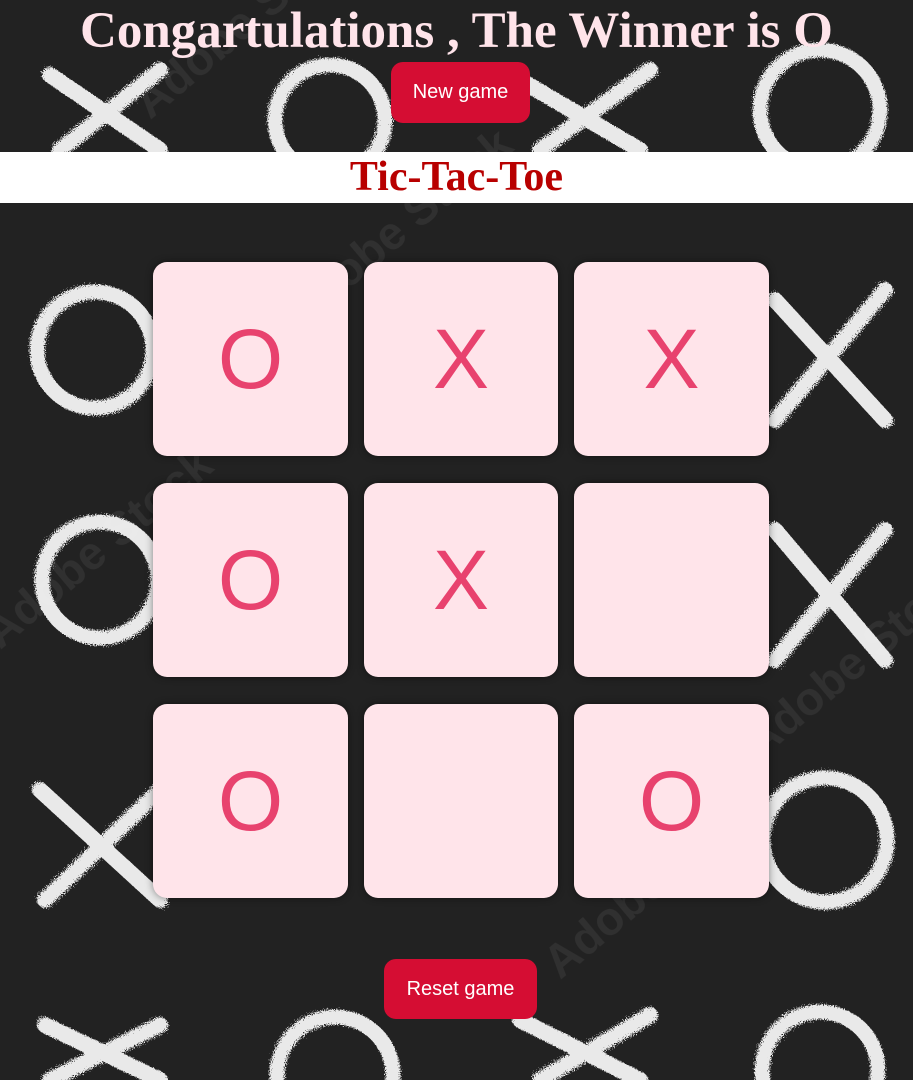  What do you see at coordinates (250, 580) in the screenshot?
I see `board-cell-4: O` at bounding box center [250, 580].